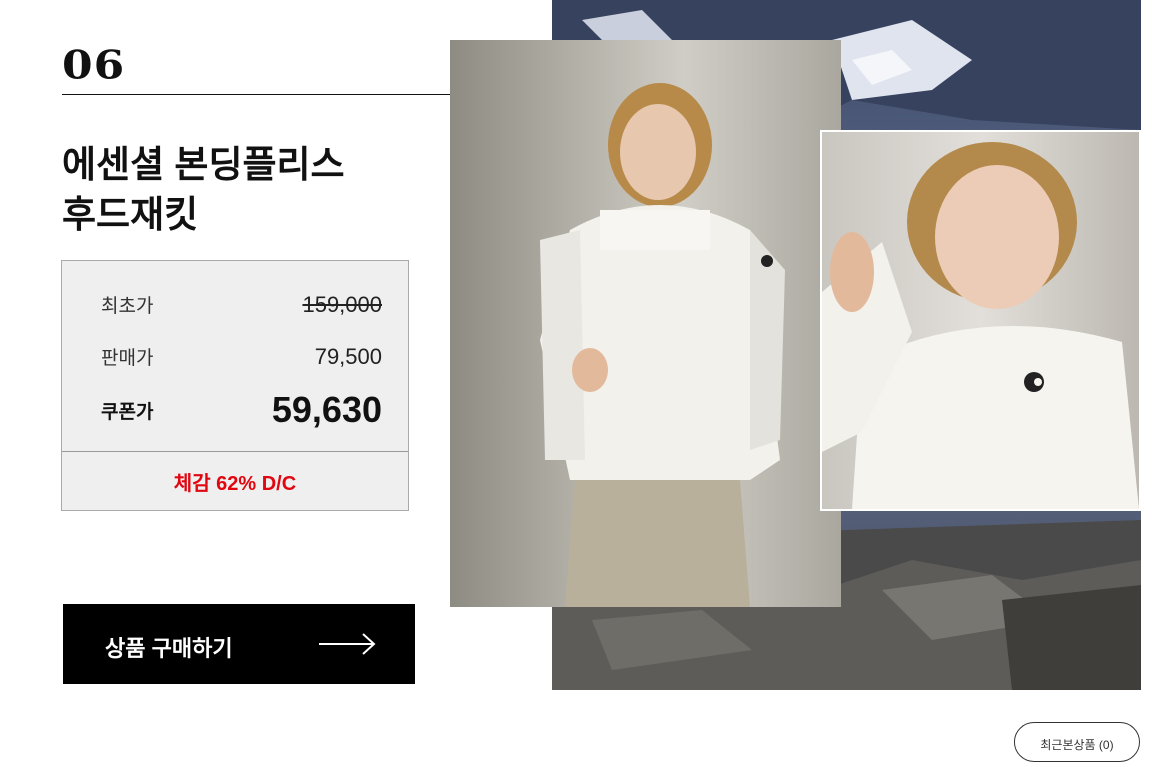  I want to click on model-closeup-image, so click(980, 320).